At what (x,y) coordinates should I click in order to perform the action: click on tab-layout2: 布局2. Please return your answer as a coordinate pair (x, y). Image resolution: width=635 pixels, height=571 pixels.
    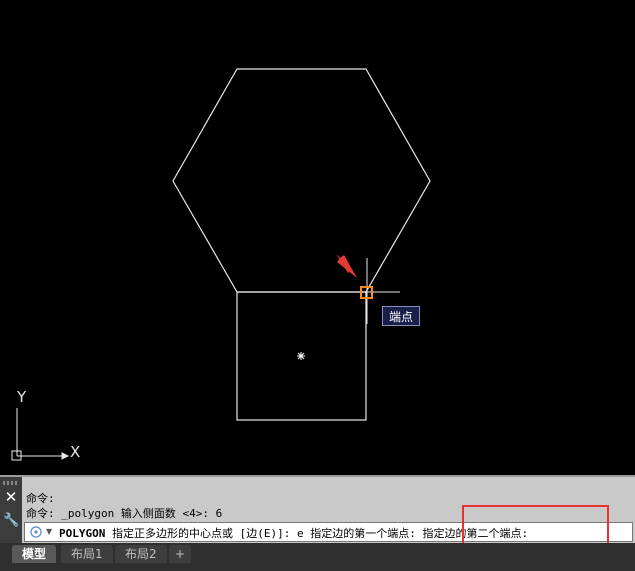
    Looking at the image, I should click on (141, 554).